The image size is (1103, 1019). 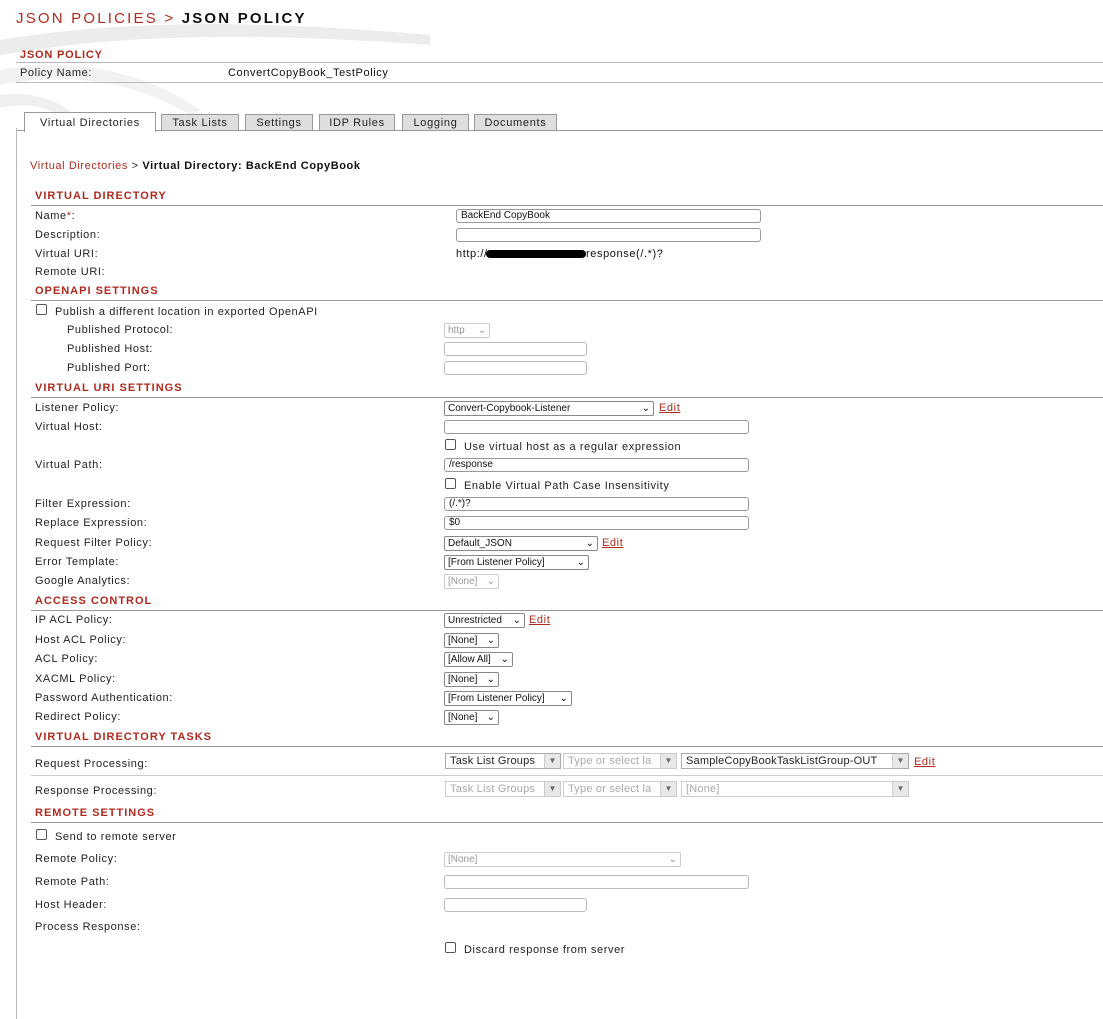 I want to click on breadcrumb-virtual-directories-link: Virtual Directories, so click(x=79, y=166).